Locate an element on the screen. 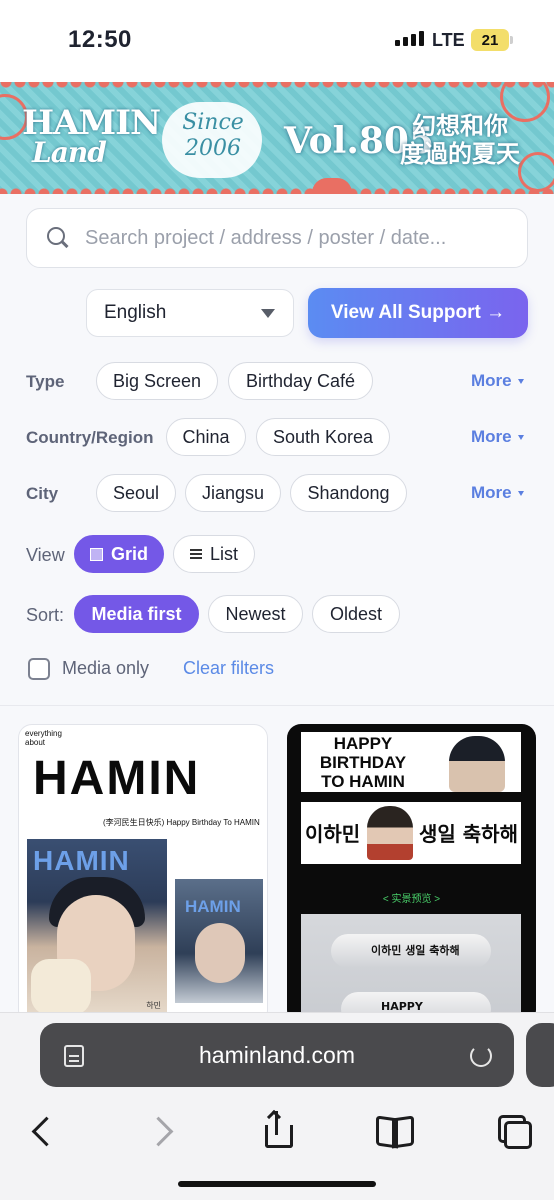 The height and width of the screenshot is (1200, 554). magazine-cover-image: HAMIN 하민 is located at coordinates (97, 929).